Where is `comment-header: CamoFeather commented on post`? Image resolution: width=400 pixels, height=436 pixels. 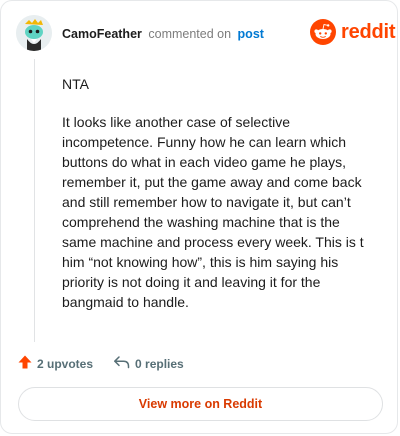
comment-header: CamoFeather commented on post is located at coordinates (163, 34).